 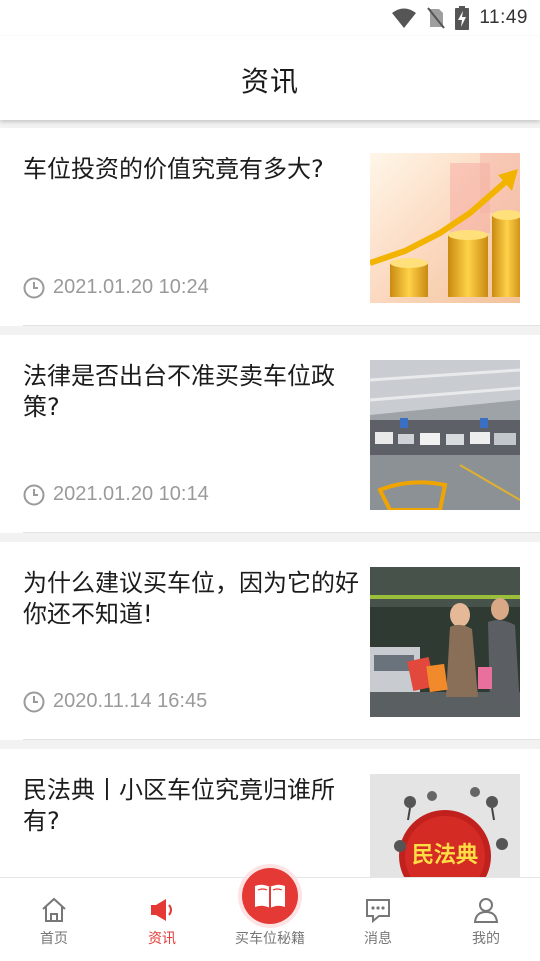 I want to click on battery-charging-icon, so click(x=462, y=18).